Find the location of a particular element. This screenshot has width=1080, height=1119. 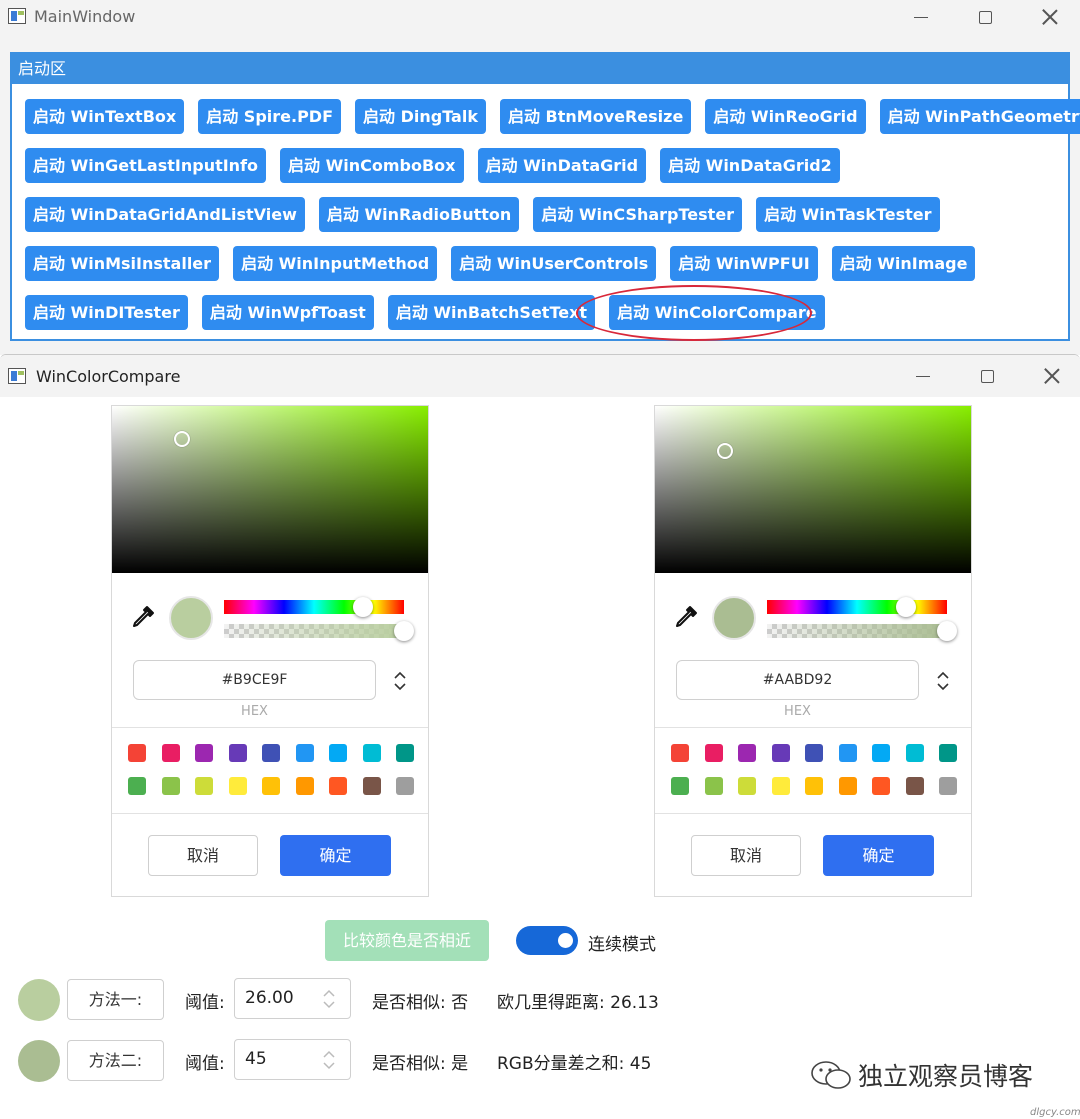

launch-button: 启动 WinTaskTester is located at coordinates (848, 214).